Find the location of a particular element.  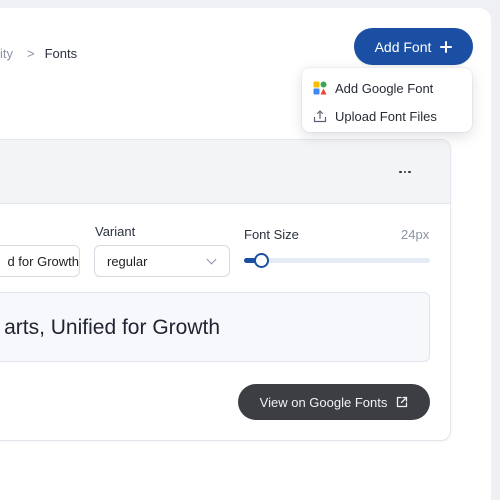

menu-item-label: Upload Font Files is located at coordinates (386, 116).